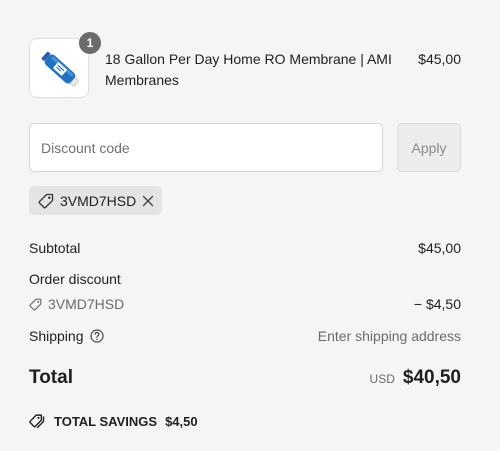 This screenshot has height=451, width=500. What do you see at coordinates (55, 248) in the screenshot?
I see `subtotal-label: Subtotal` at bounding box center [55, 248].